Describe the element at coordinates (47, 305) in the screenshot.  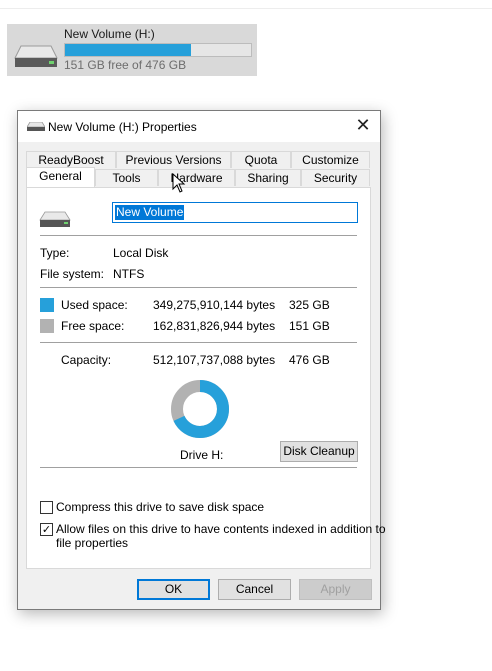
I see `used-space-swatch` at that location.